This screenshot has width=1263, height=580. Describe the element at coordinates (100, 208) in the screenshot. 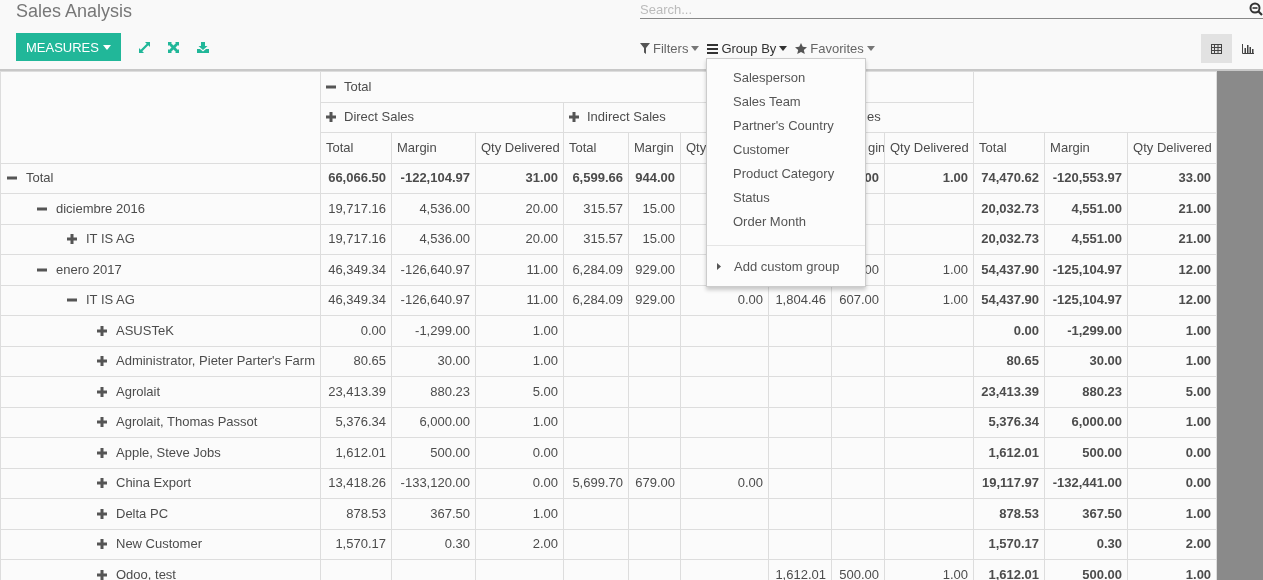

I see `row-header: diciembre 2016` at that location.